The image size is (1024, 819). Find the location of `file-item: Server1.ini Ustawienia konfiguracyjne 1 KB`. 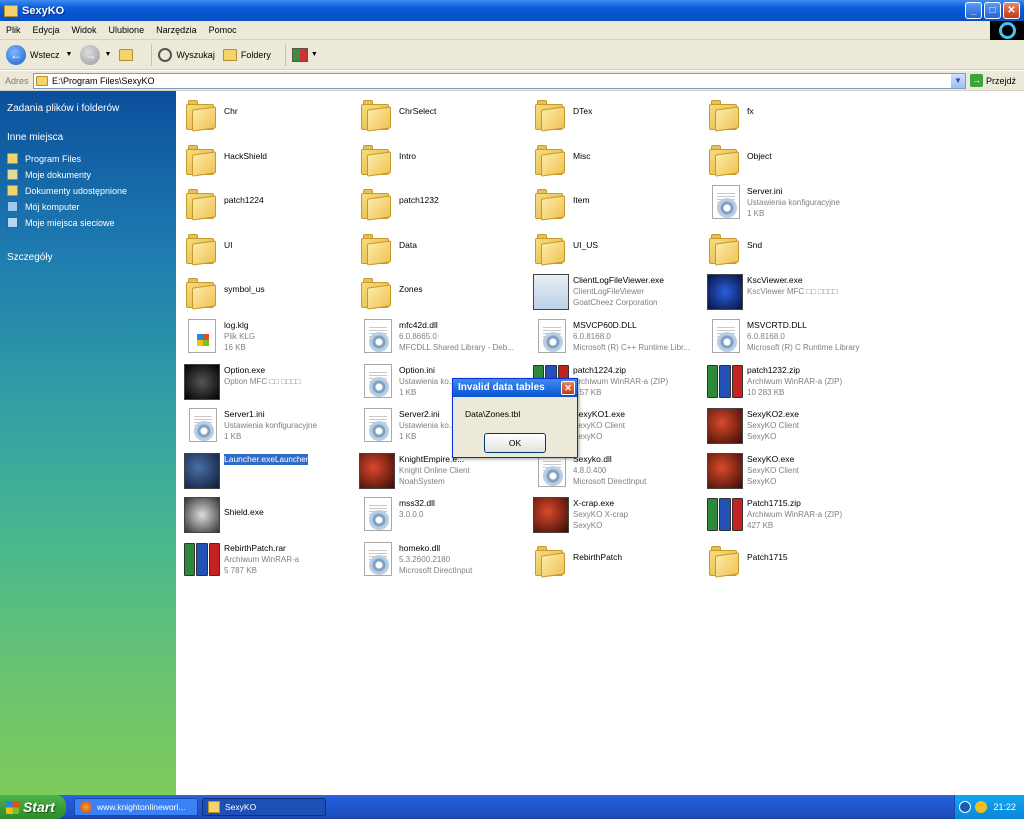

file-item: Server1.ini Ustawienia konfiguracyjne 1 KB is located at coordinates (264, 425).